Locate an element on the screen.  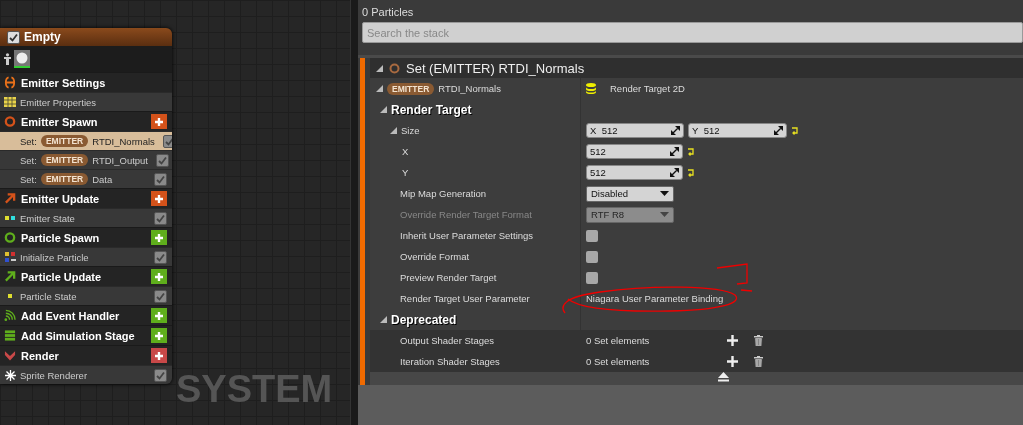
section-title: Emitter Spawn is located at coordinates (60, 121).